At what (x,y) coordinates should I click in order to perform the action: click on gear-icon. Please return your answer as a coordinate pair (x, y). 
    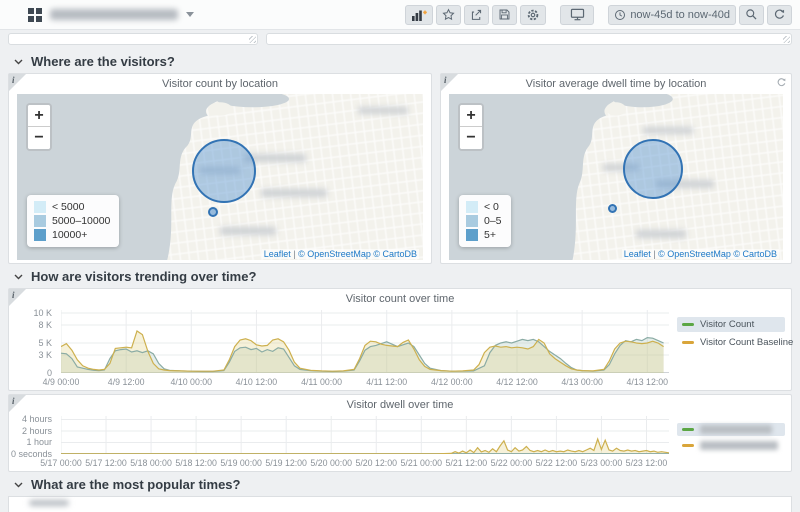
    Looking at the image, I should click on (533, 14).